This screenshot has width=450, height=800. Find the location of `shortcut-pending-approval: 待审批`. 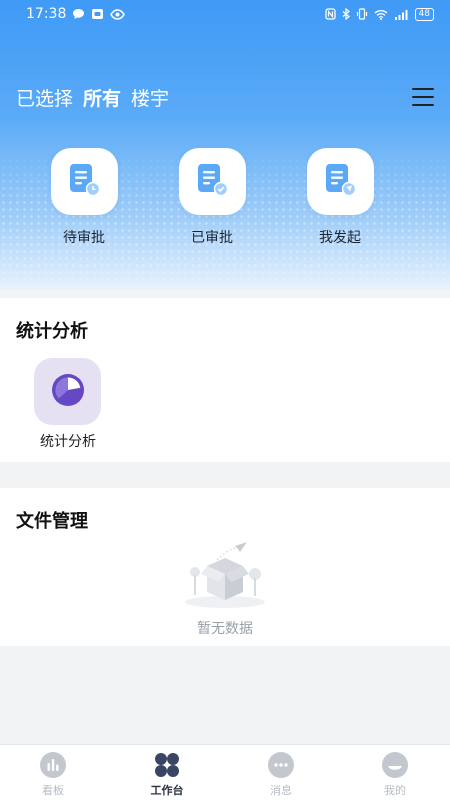

shortcut-pending-approval: 待审批 is located at coordinates (84, 197).